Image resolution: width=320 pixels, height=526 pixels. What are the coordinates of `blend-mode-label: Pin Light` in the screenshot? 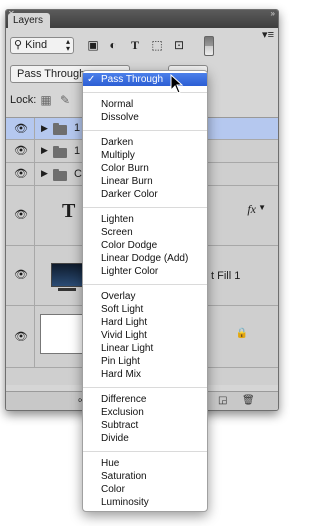 It's located at (120, 361).